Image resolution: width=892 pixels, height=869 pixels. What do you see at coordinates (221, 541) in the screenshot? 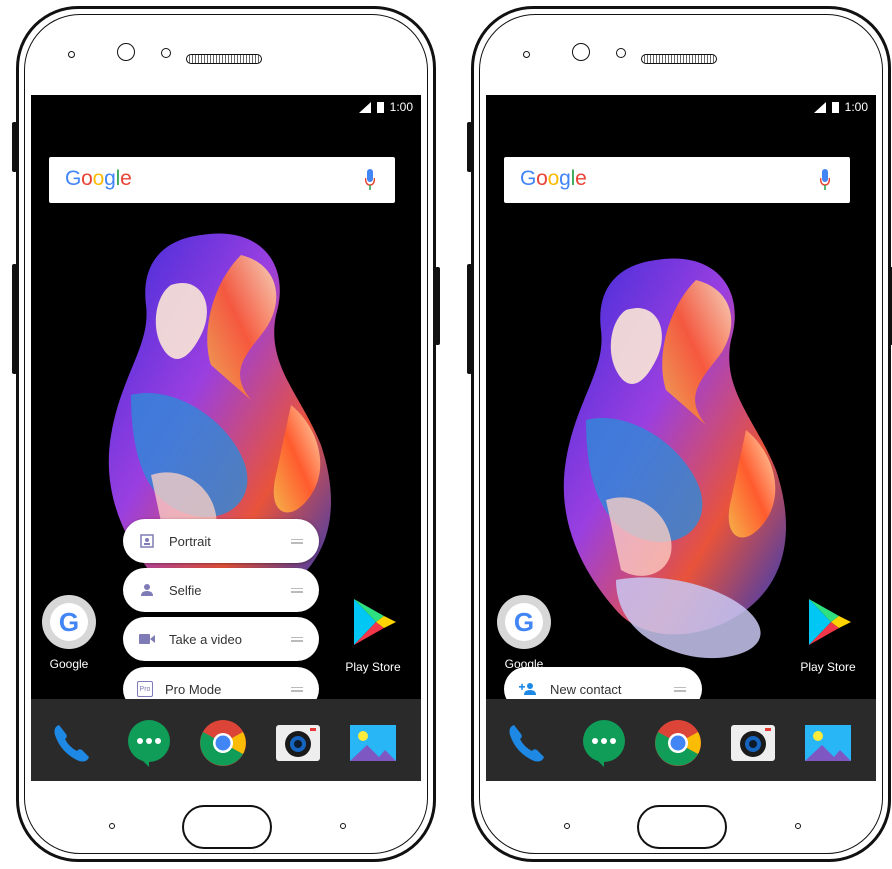
I see `shortcut-portrait: Portrait` at bounding box center [221, 541].